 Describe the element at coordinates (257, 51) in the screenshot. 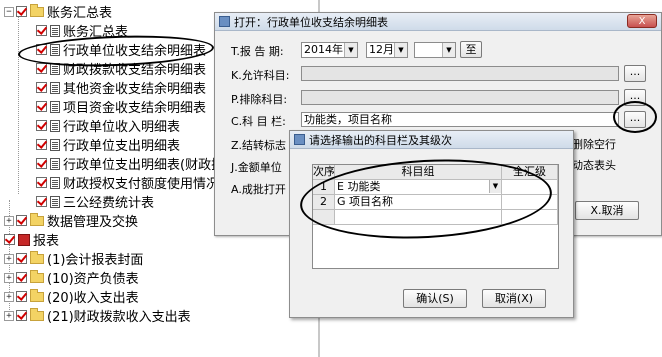

I see `period-label: T.报 告 期:` at that location.